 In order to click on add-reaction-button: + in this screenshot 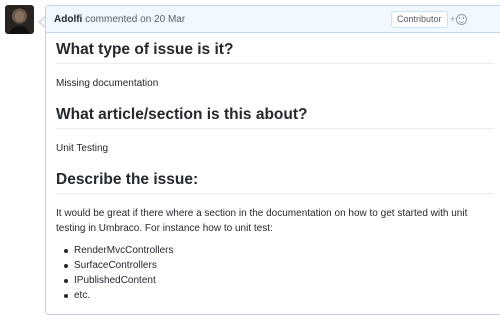, I will do `click(459, 19)`.